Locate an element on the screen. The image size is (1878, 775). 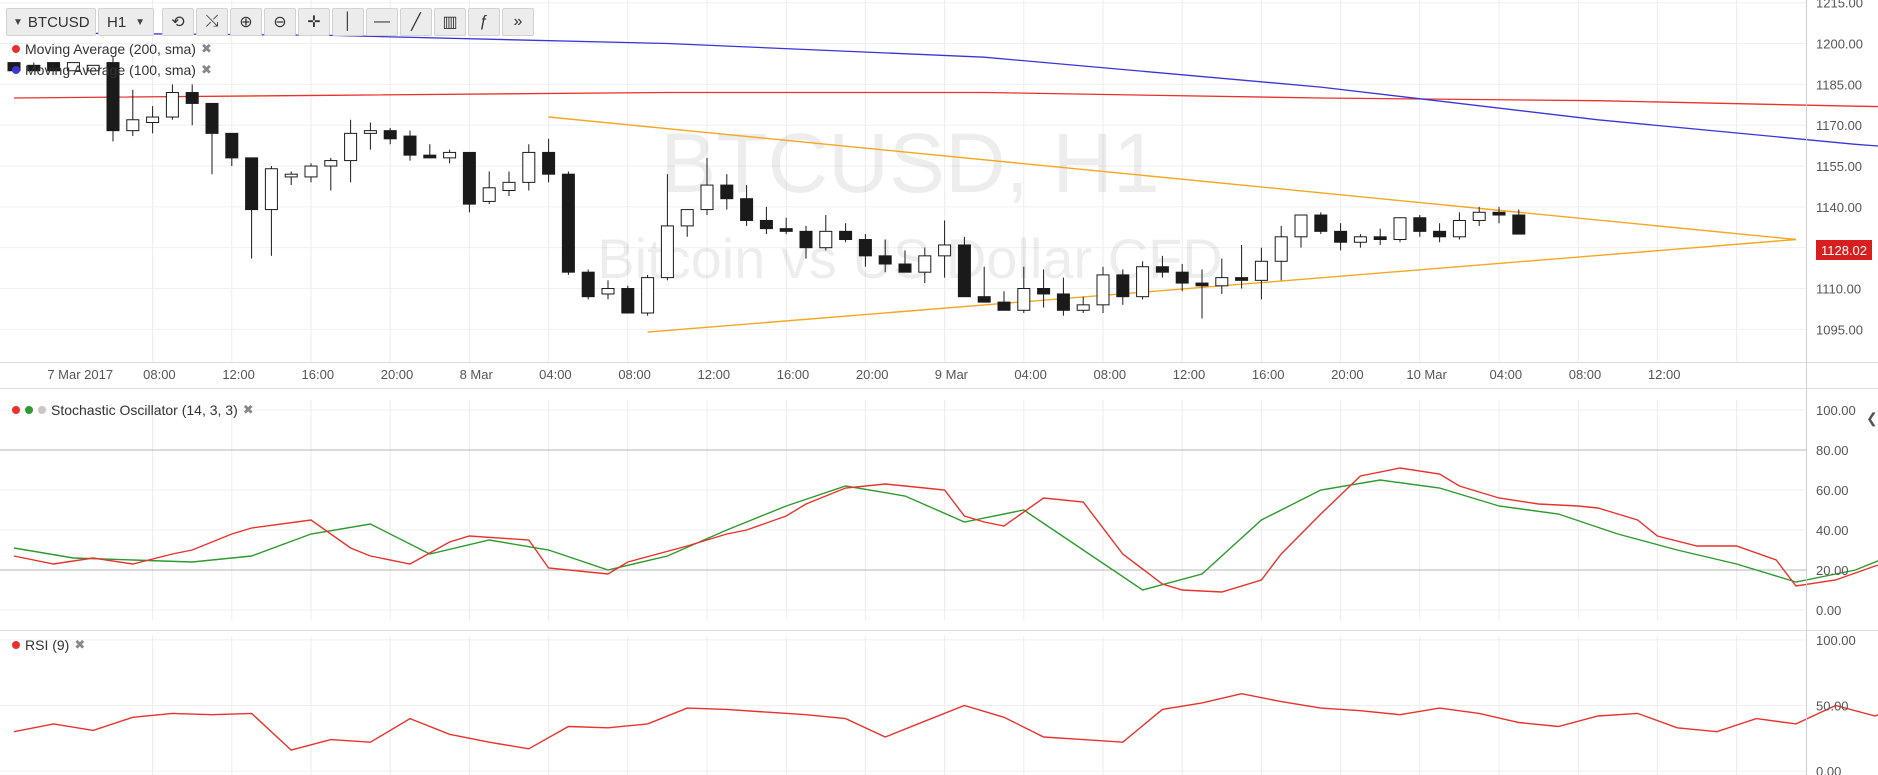
tool-buttons: ⟲ ⤯ ⊕ ⊖ ✛ │ — ╱ ▥ ƒ» is located at coordinates (348, 22).